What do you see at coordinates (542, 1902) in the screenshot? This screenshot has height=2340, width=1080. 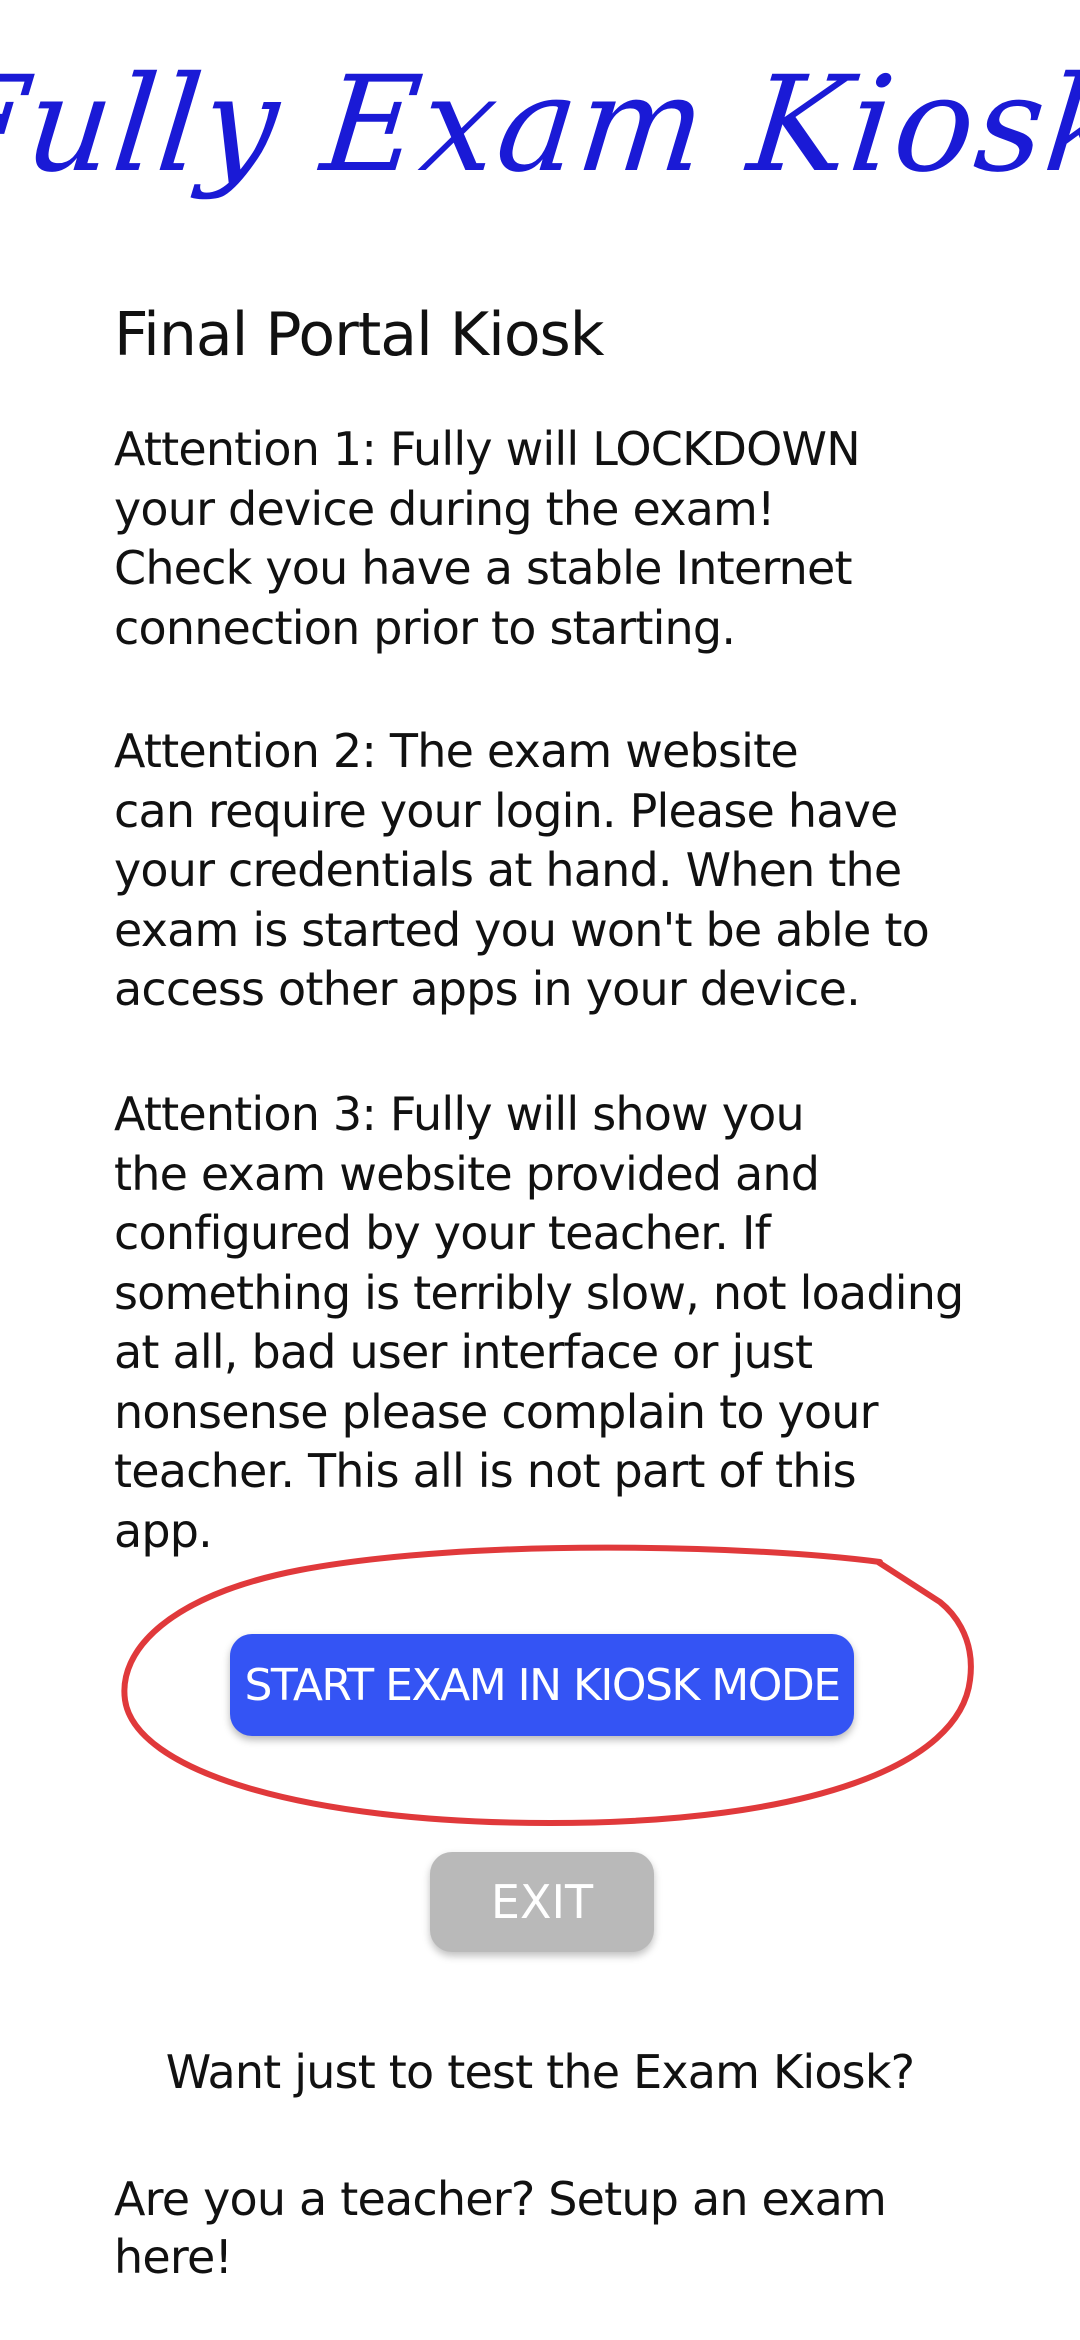 I see `exit-button: EXIT` at bounding box center [542, 1902].